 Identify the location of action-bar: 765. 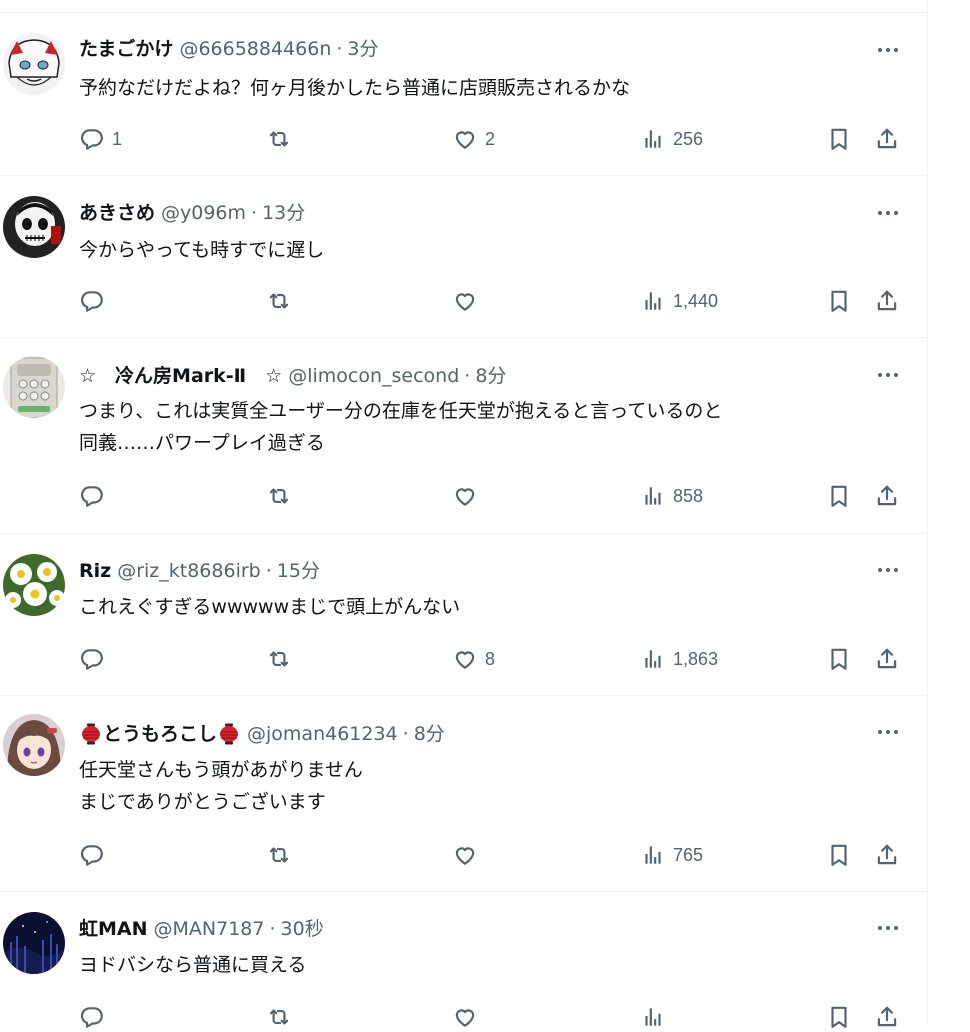
(464, 855).